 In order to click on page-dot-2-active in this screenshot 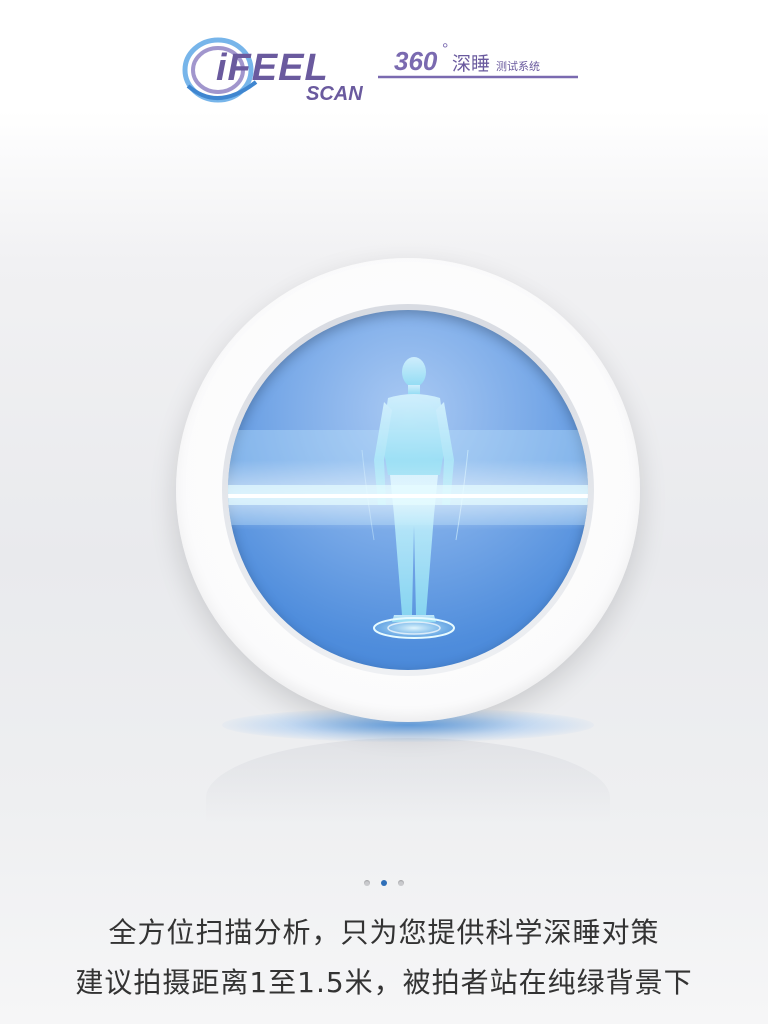, I will do `click(384, 883)`.